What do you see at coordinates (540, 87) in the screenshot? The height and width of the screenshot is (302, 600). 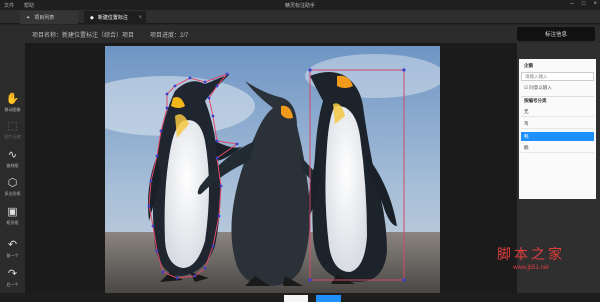 I see `checkbox-label: 同意以输入` at bounding box center [540, 87].